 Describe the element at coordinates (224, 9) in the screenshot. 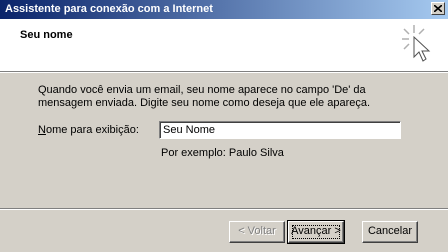

I see `title-bar: Assistente para conexão com a Internet` at that location.